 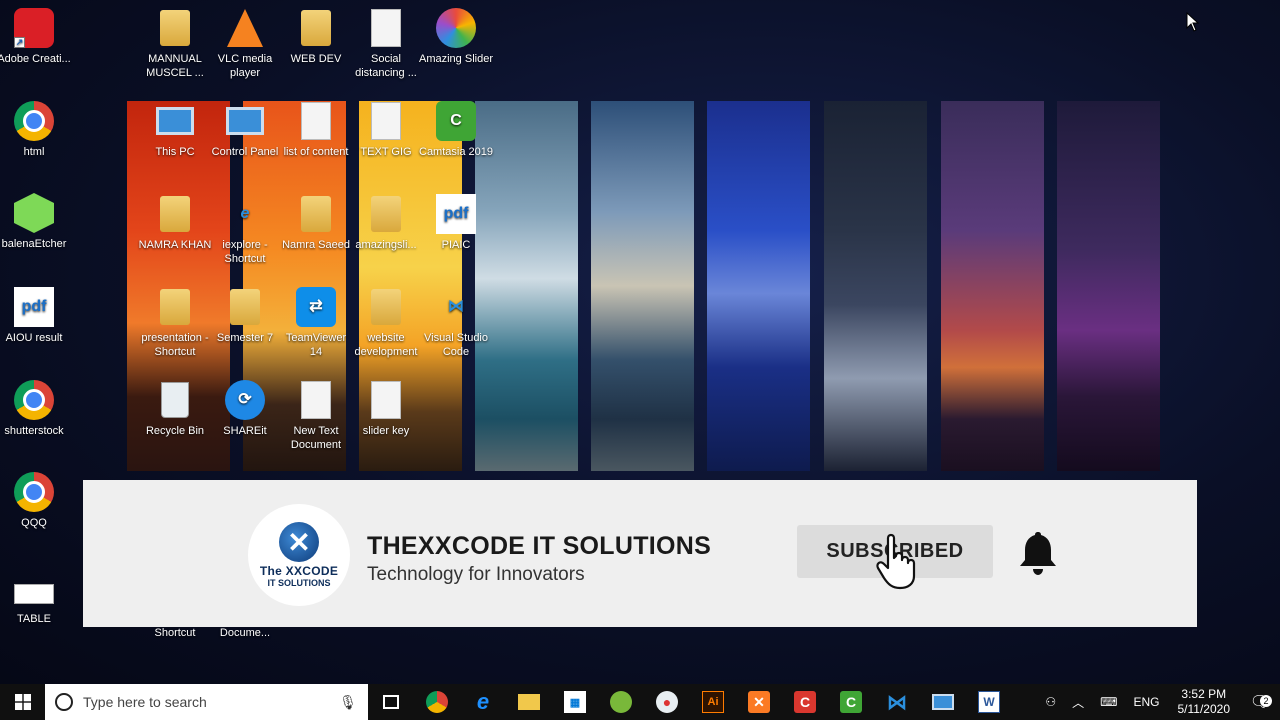 I want to click on desktop-icon-namra-khan: NAMRA KHAN, so click(x=175, y=223).